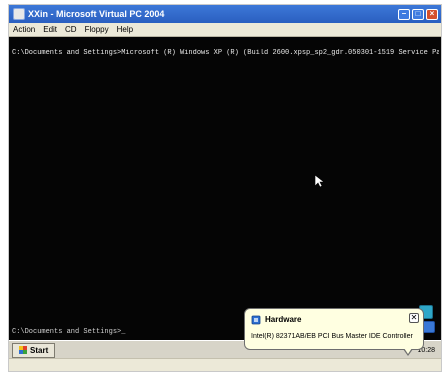 The height and width of the screenshot is (376, 444). I want to click on menu-floppy: Floppy, so click(97, 29).